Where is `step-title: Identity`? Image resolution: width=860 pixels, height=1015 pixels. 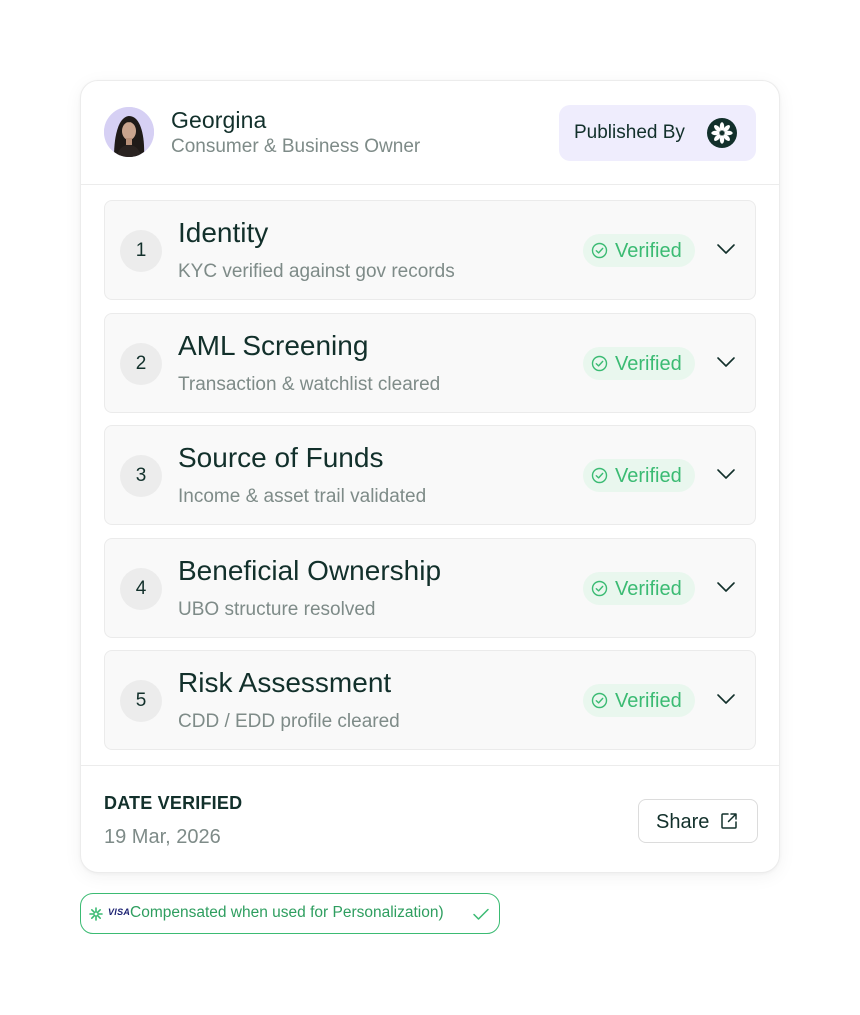 step-title: Identity is located at coordinates (223, 232).